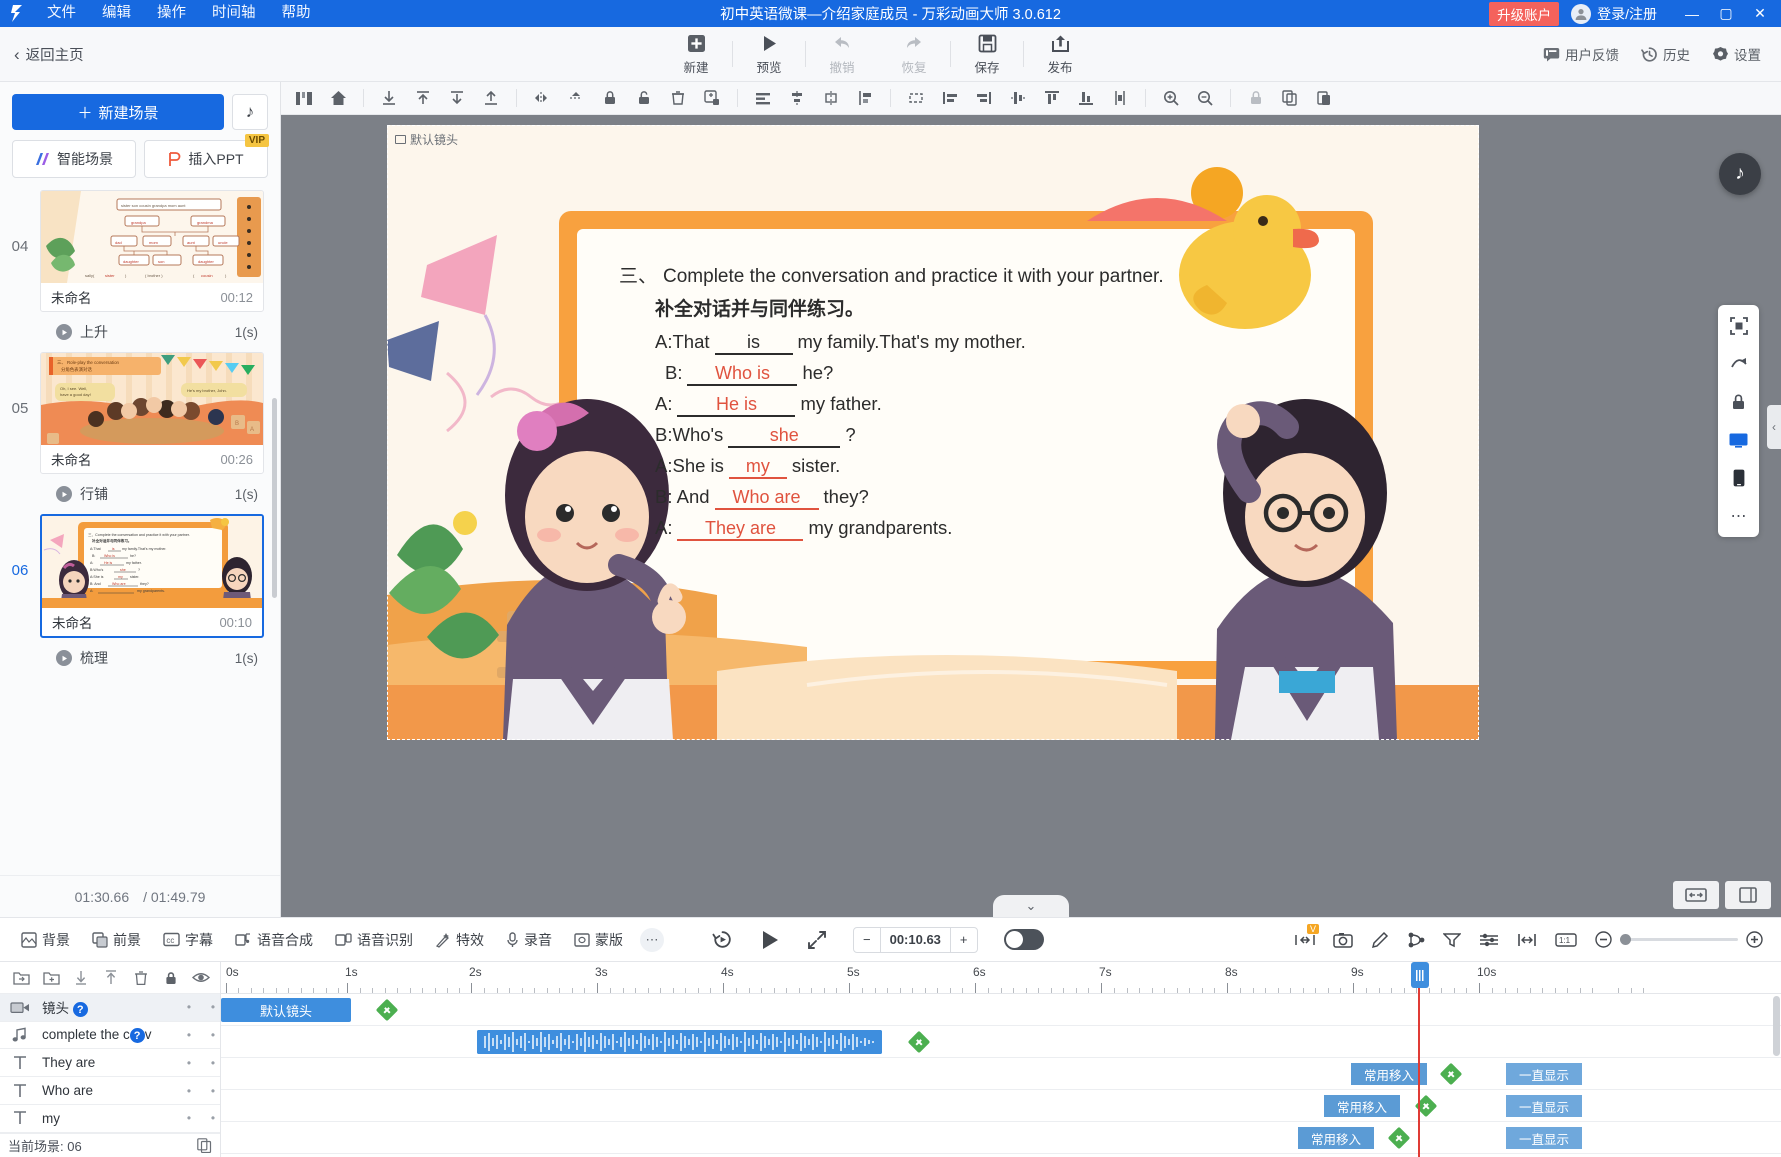 Image resolution: width=1781 pixels, height=1157 pixels. I want to click on stage-collapse-button: ⌄, so click(1031, 906).